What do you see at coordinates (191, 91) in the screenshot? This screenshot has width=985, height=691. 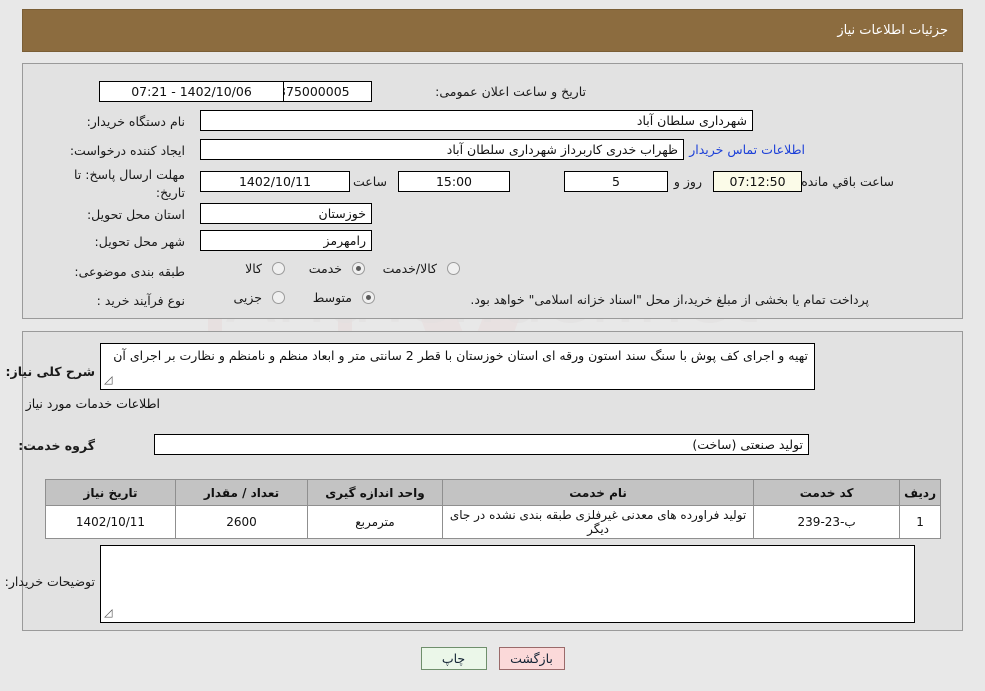 I see `announce-datetime-field: 1402/10/06 - 07:21` at bounding box center [191, 91].